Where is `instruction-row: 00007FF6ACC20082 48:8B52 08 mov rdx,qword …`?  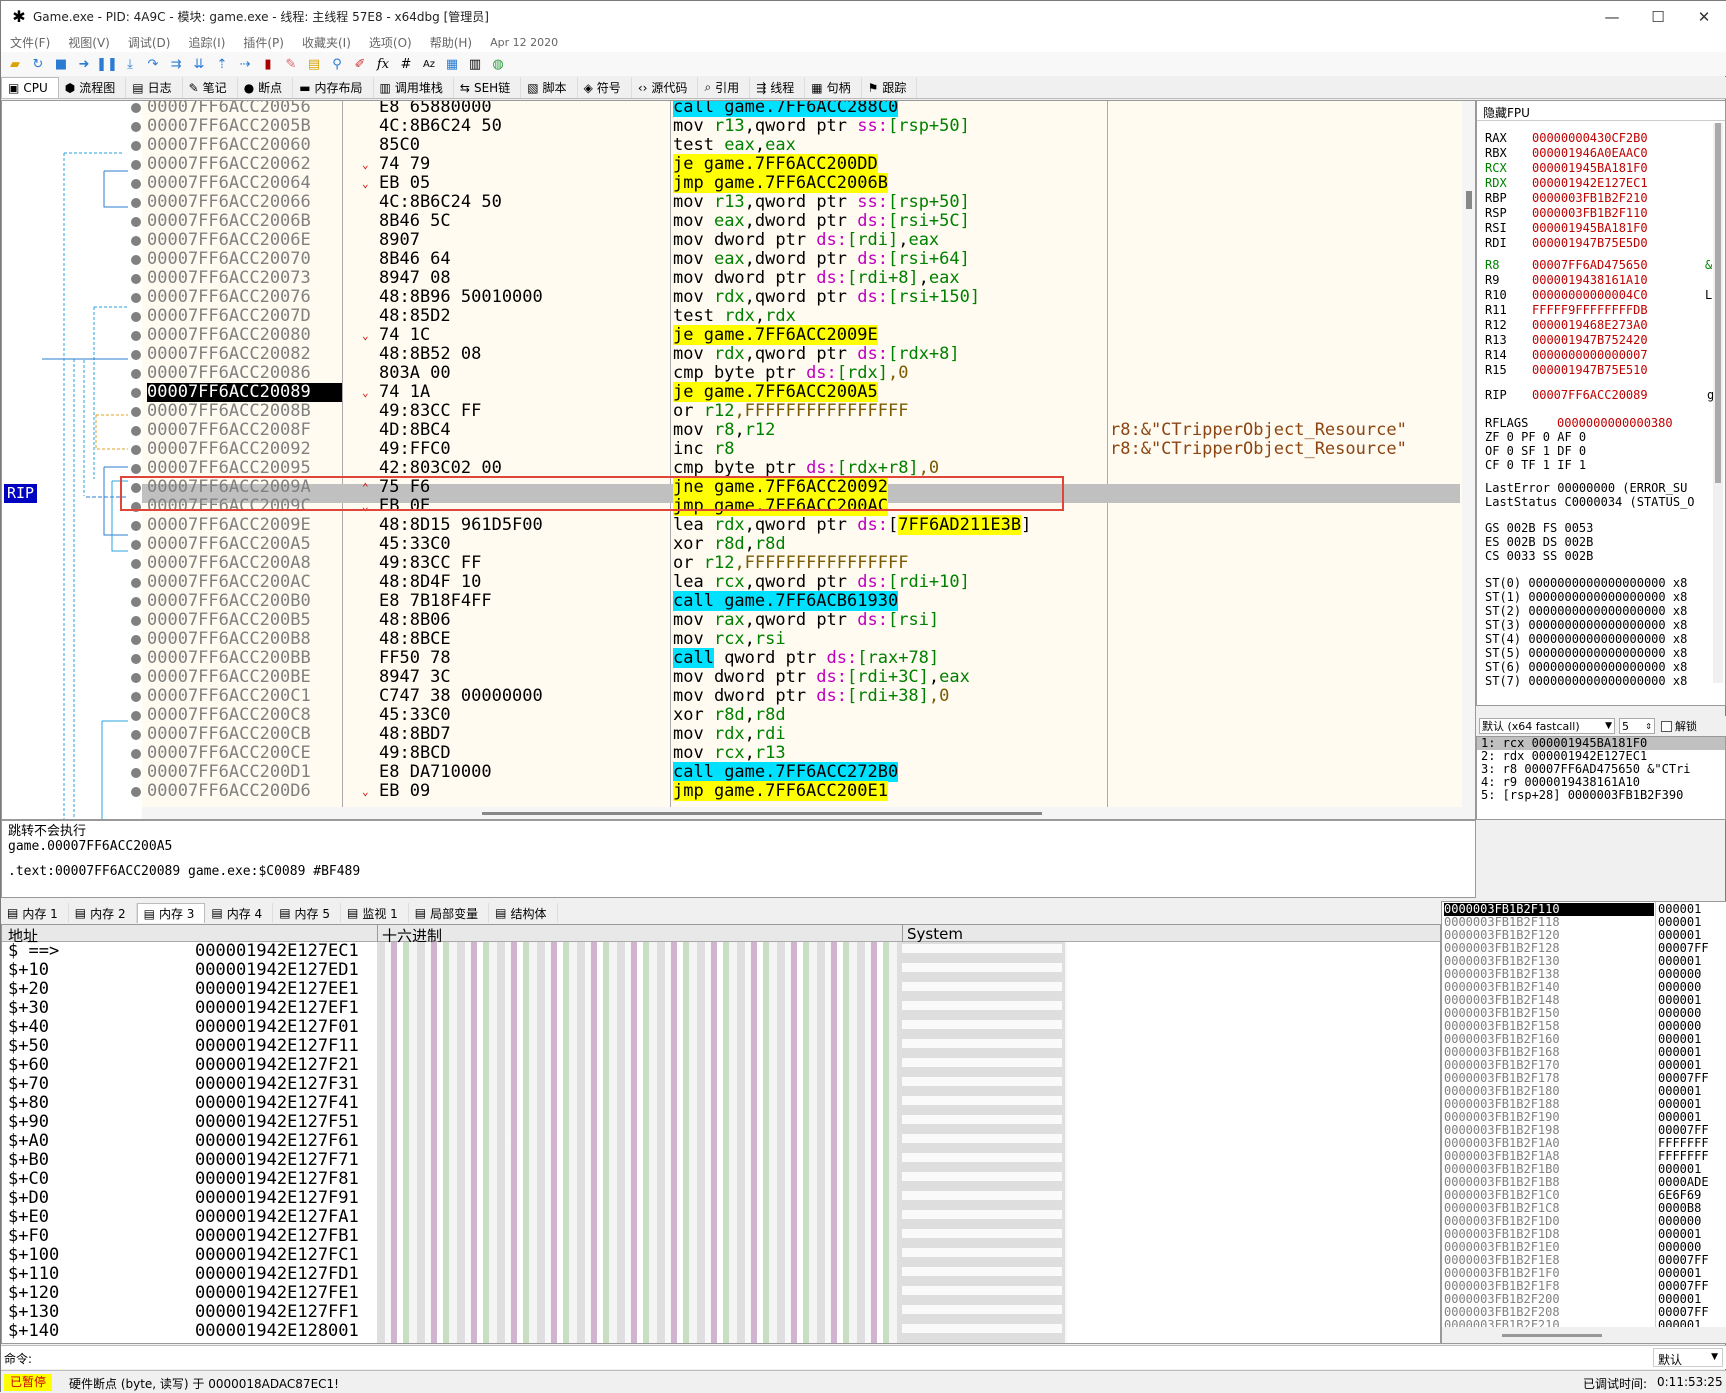 instruction-row: 00007FF6ACC20082 48:8B52 08 mov rdx,qword … is located at coordinates (732, 354).